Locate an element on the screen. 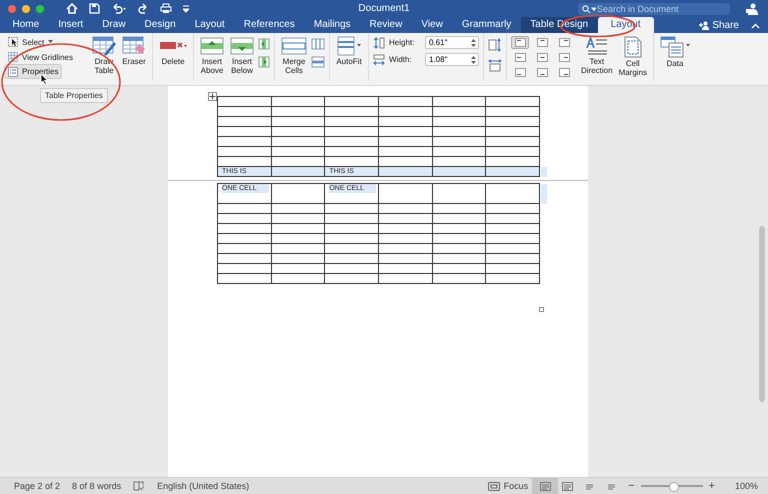 The image size is (768, 494). home-icon is located at coordinates (72, 8).